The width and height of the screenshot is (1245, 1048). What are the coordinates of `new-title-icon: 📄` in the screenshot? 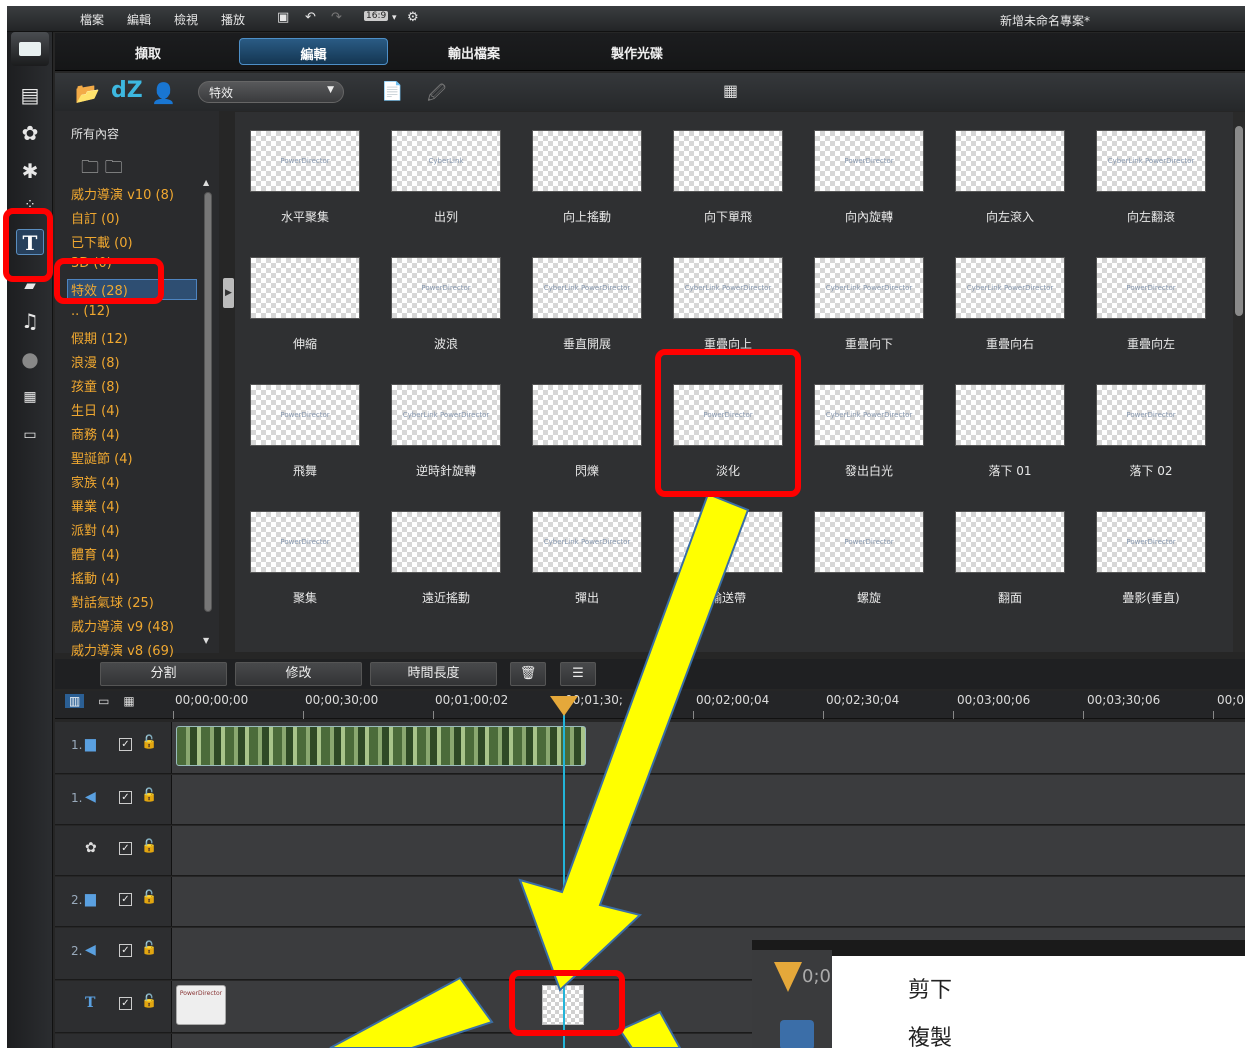 It's located at (392, 91).